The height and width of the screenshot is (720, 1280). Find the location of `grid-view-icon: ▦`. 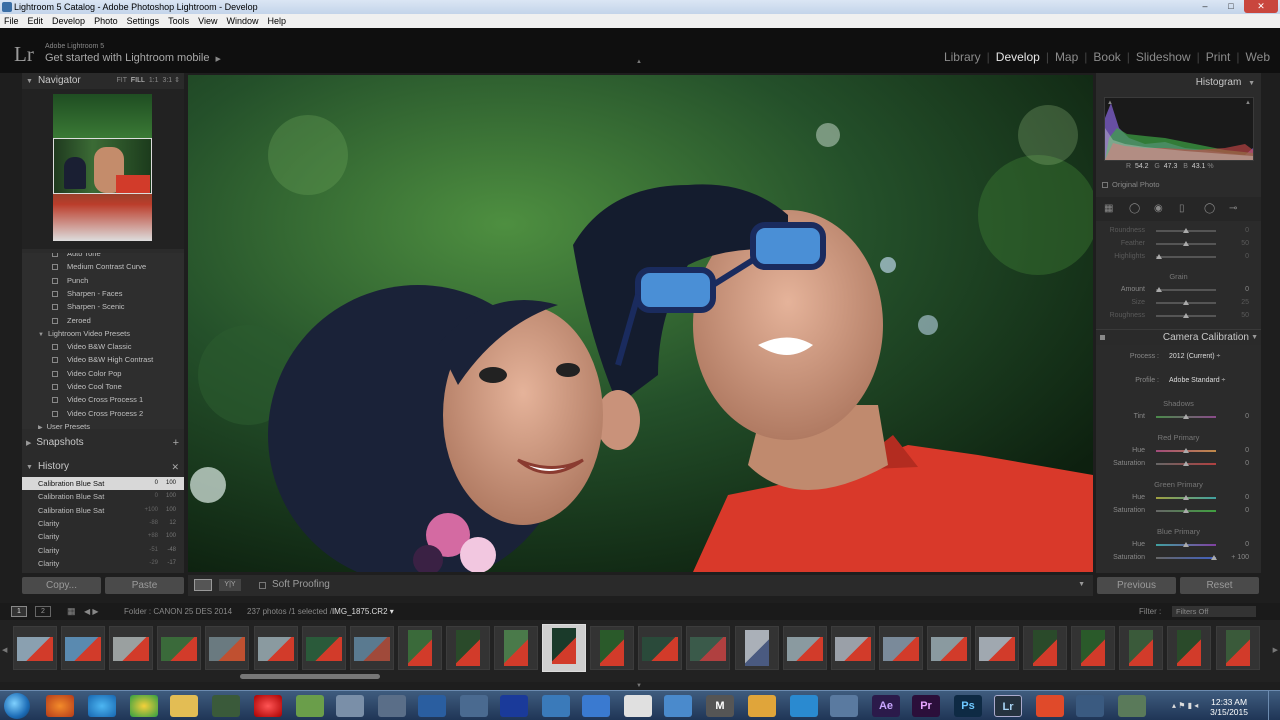

grid-view-icon: ▦ is located at coordinates (71, 611).